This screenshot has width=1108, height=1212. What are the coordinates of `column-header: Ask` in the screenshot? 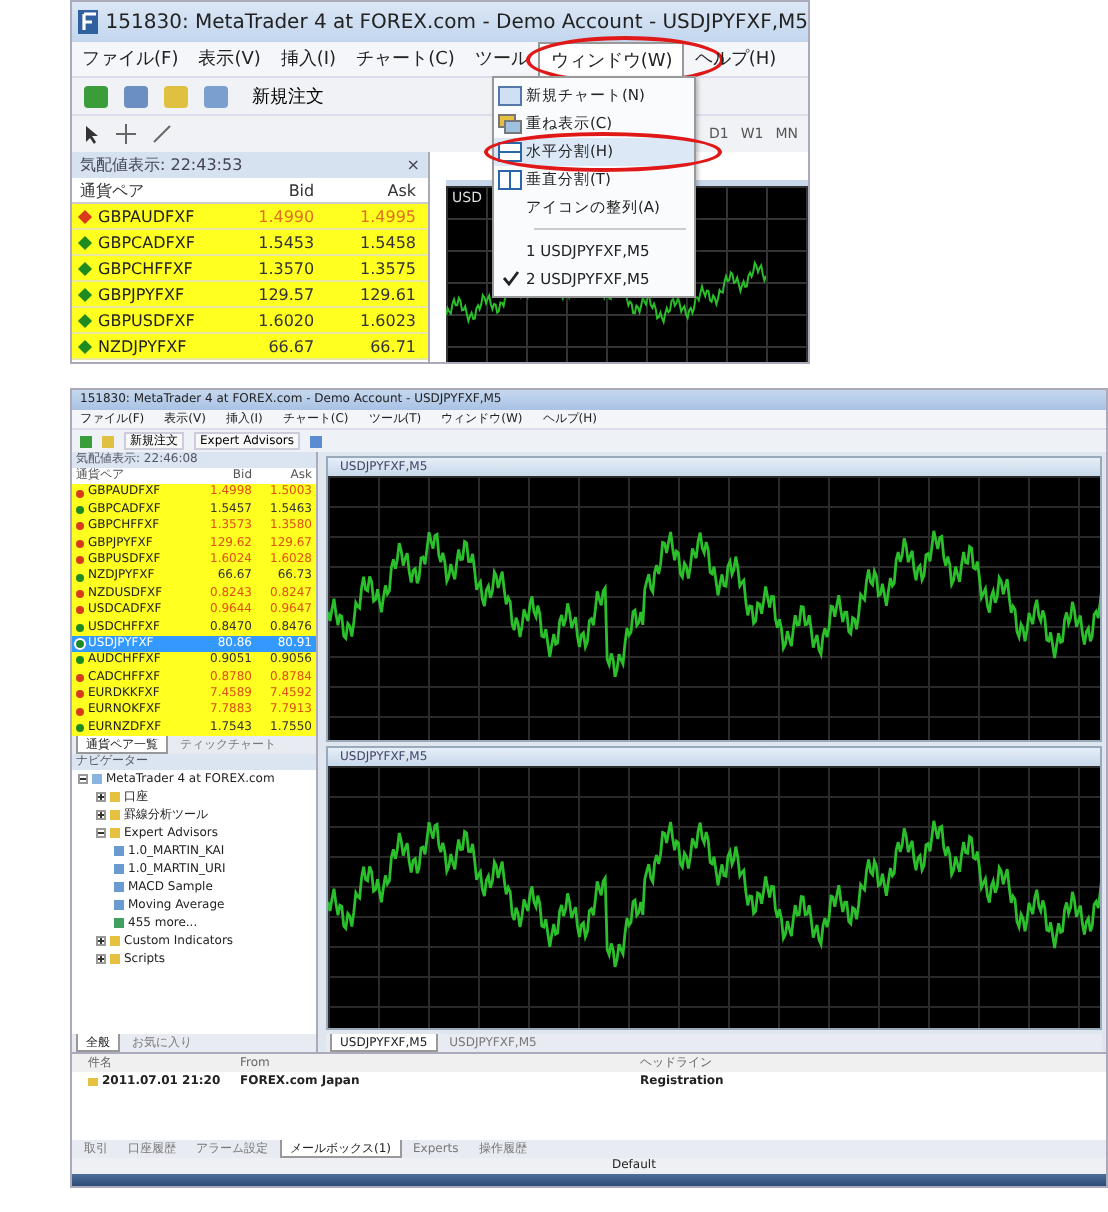 It's located at (401, 190).